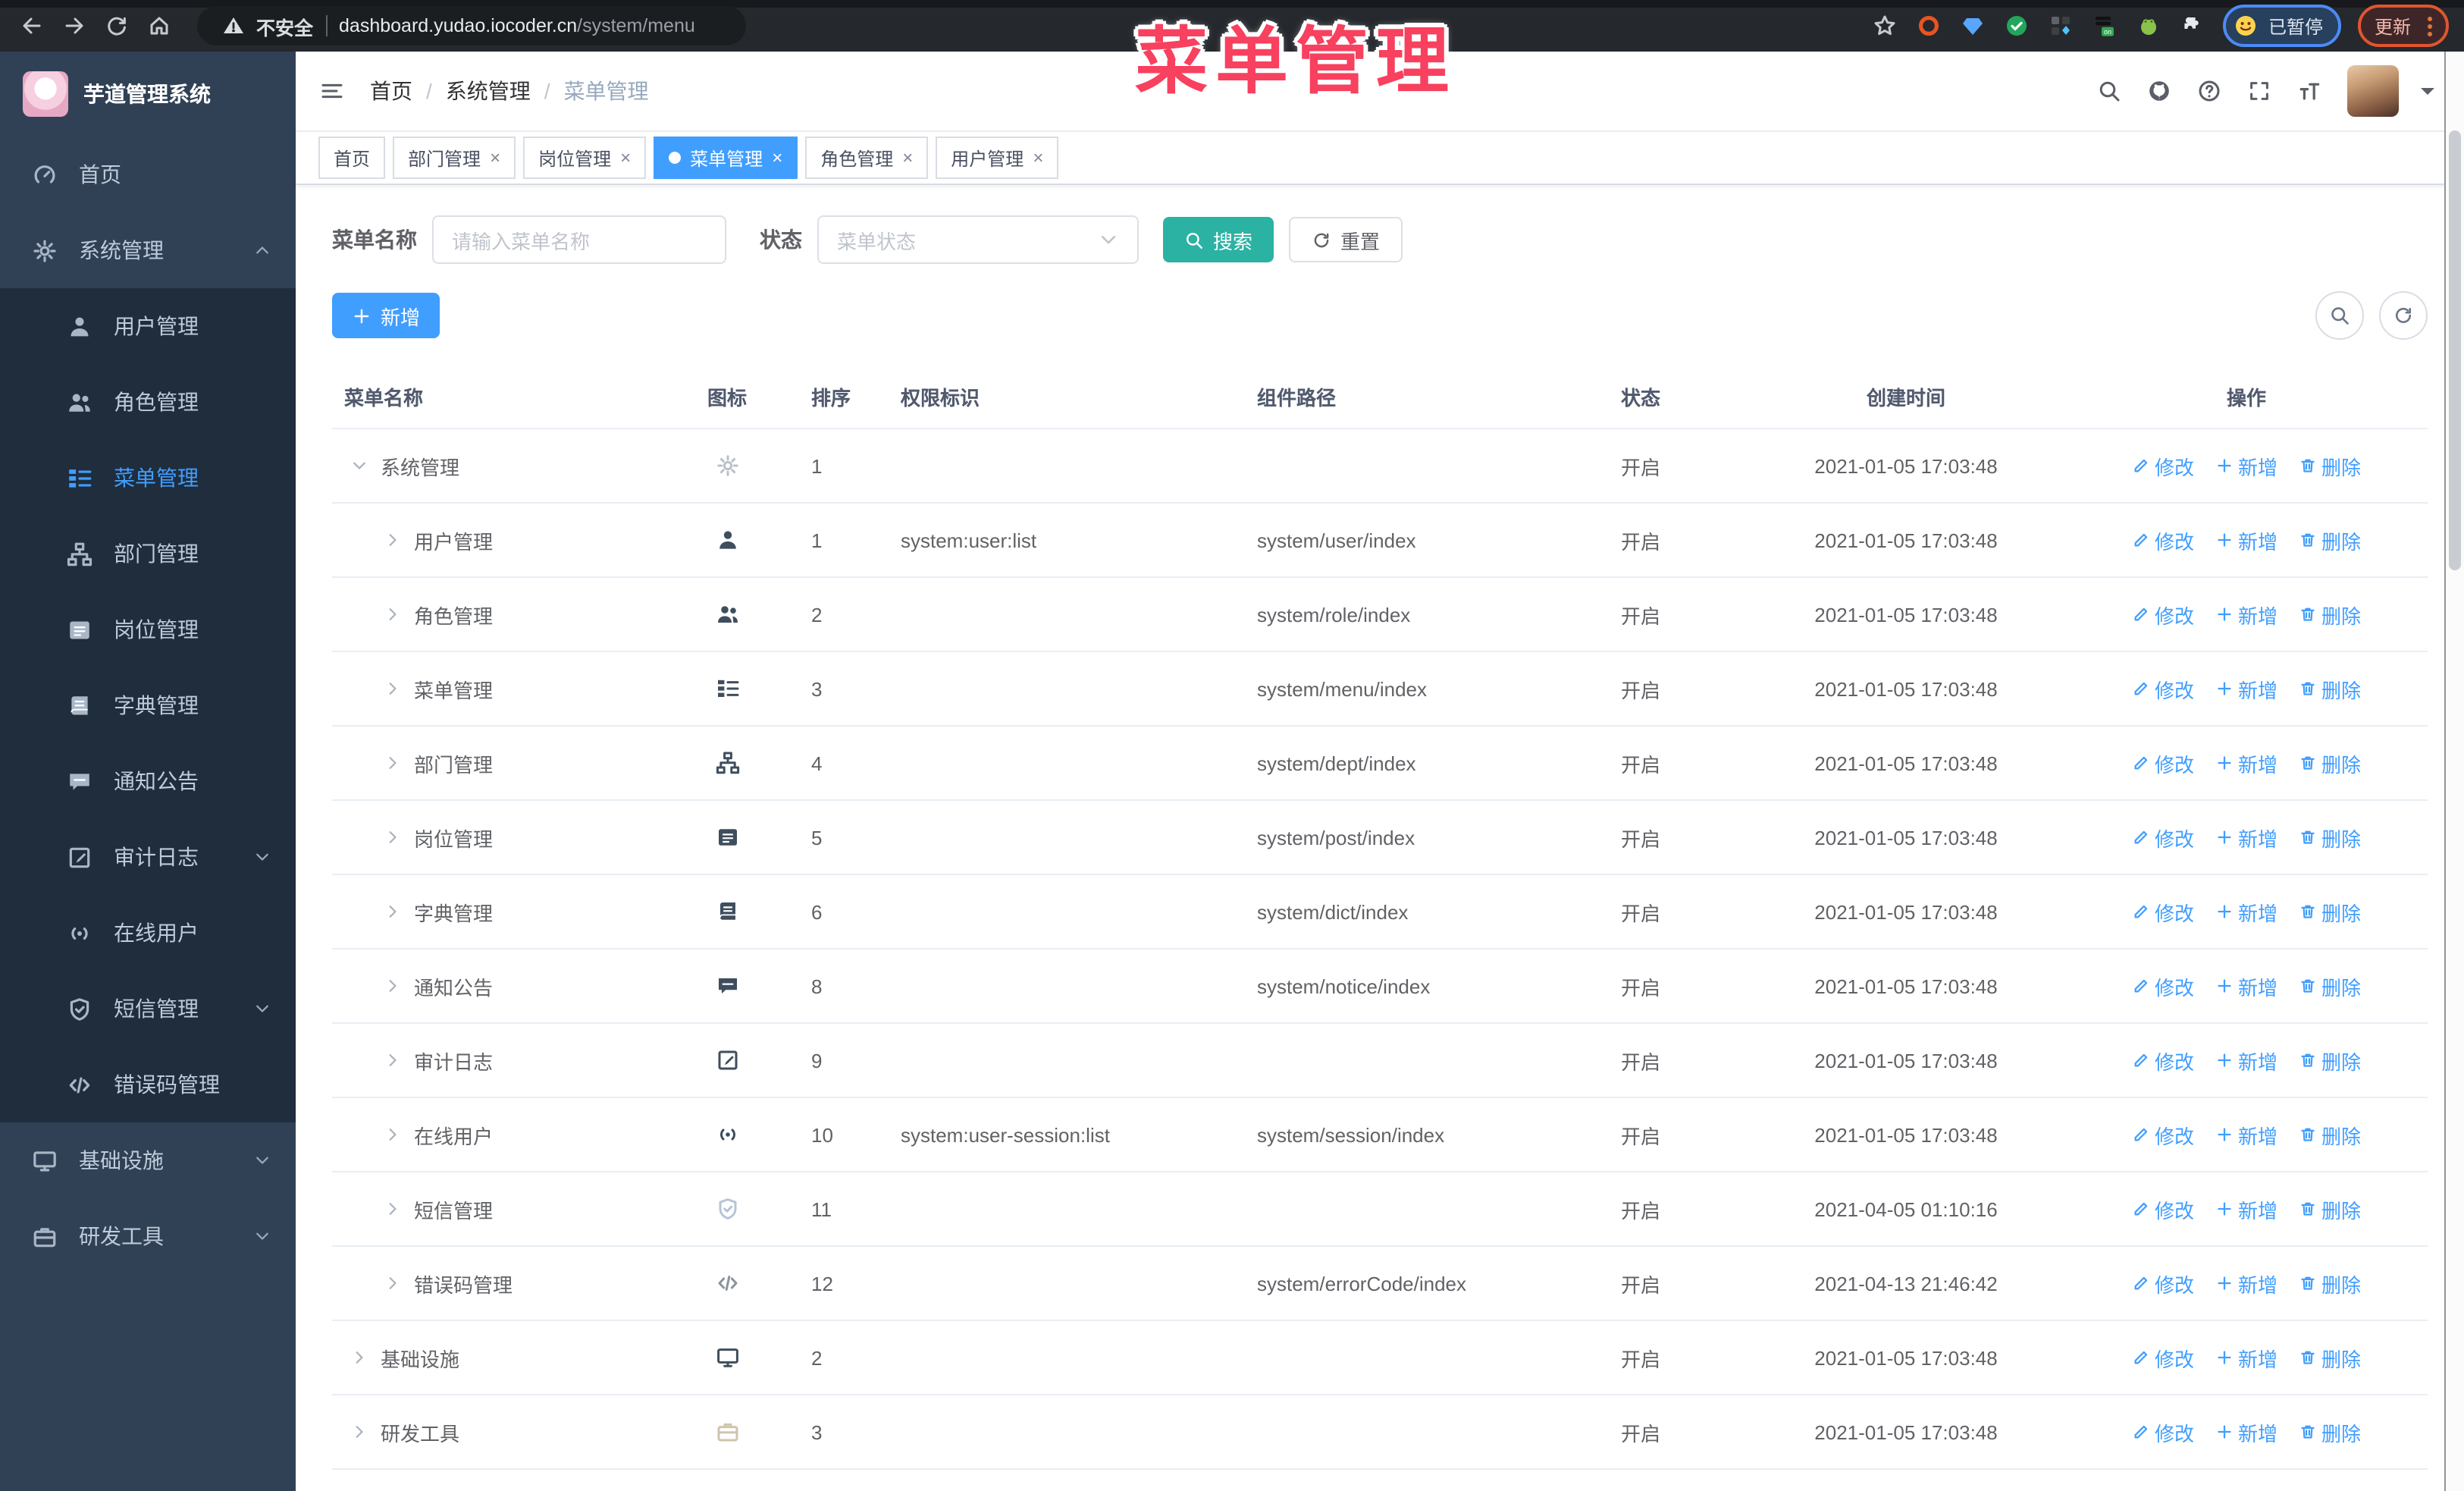  What do you see at coordinates (1218, 239) in the screenshot?
I see `search-button: 搜索` at bounding box center [1218, 239].